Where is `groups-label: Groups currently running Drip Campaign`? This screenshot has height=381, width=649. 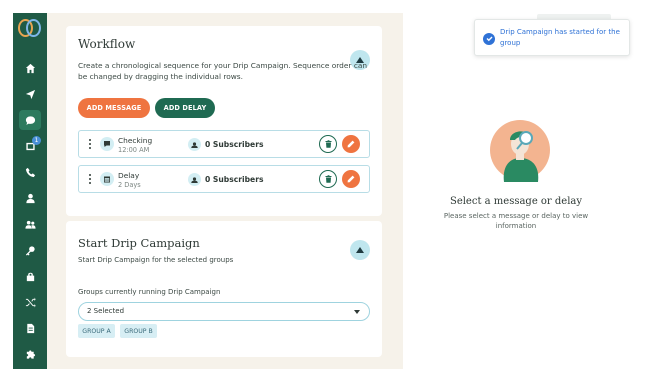 groups-label: Groups currently running Drip Campaign is located at coordinates (149, 292).